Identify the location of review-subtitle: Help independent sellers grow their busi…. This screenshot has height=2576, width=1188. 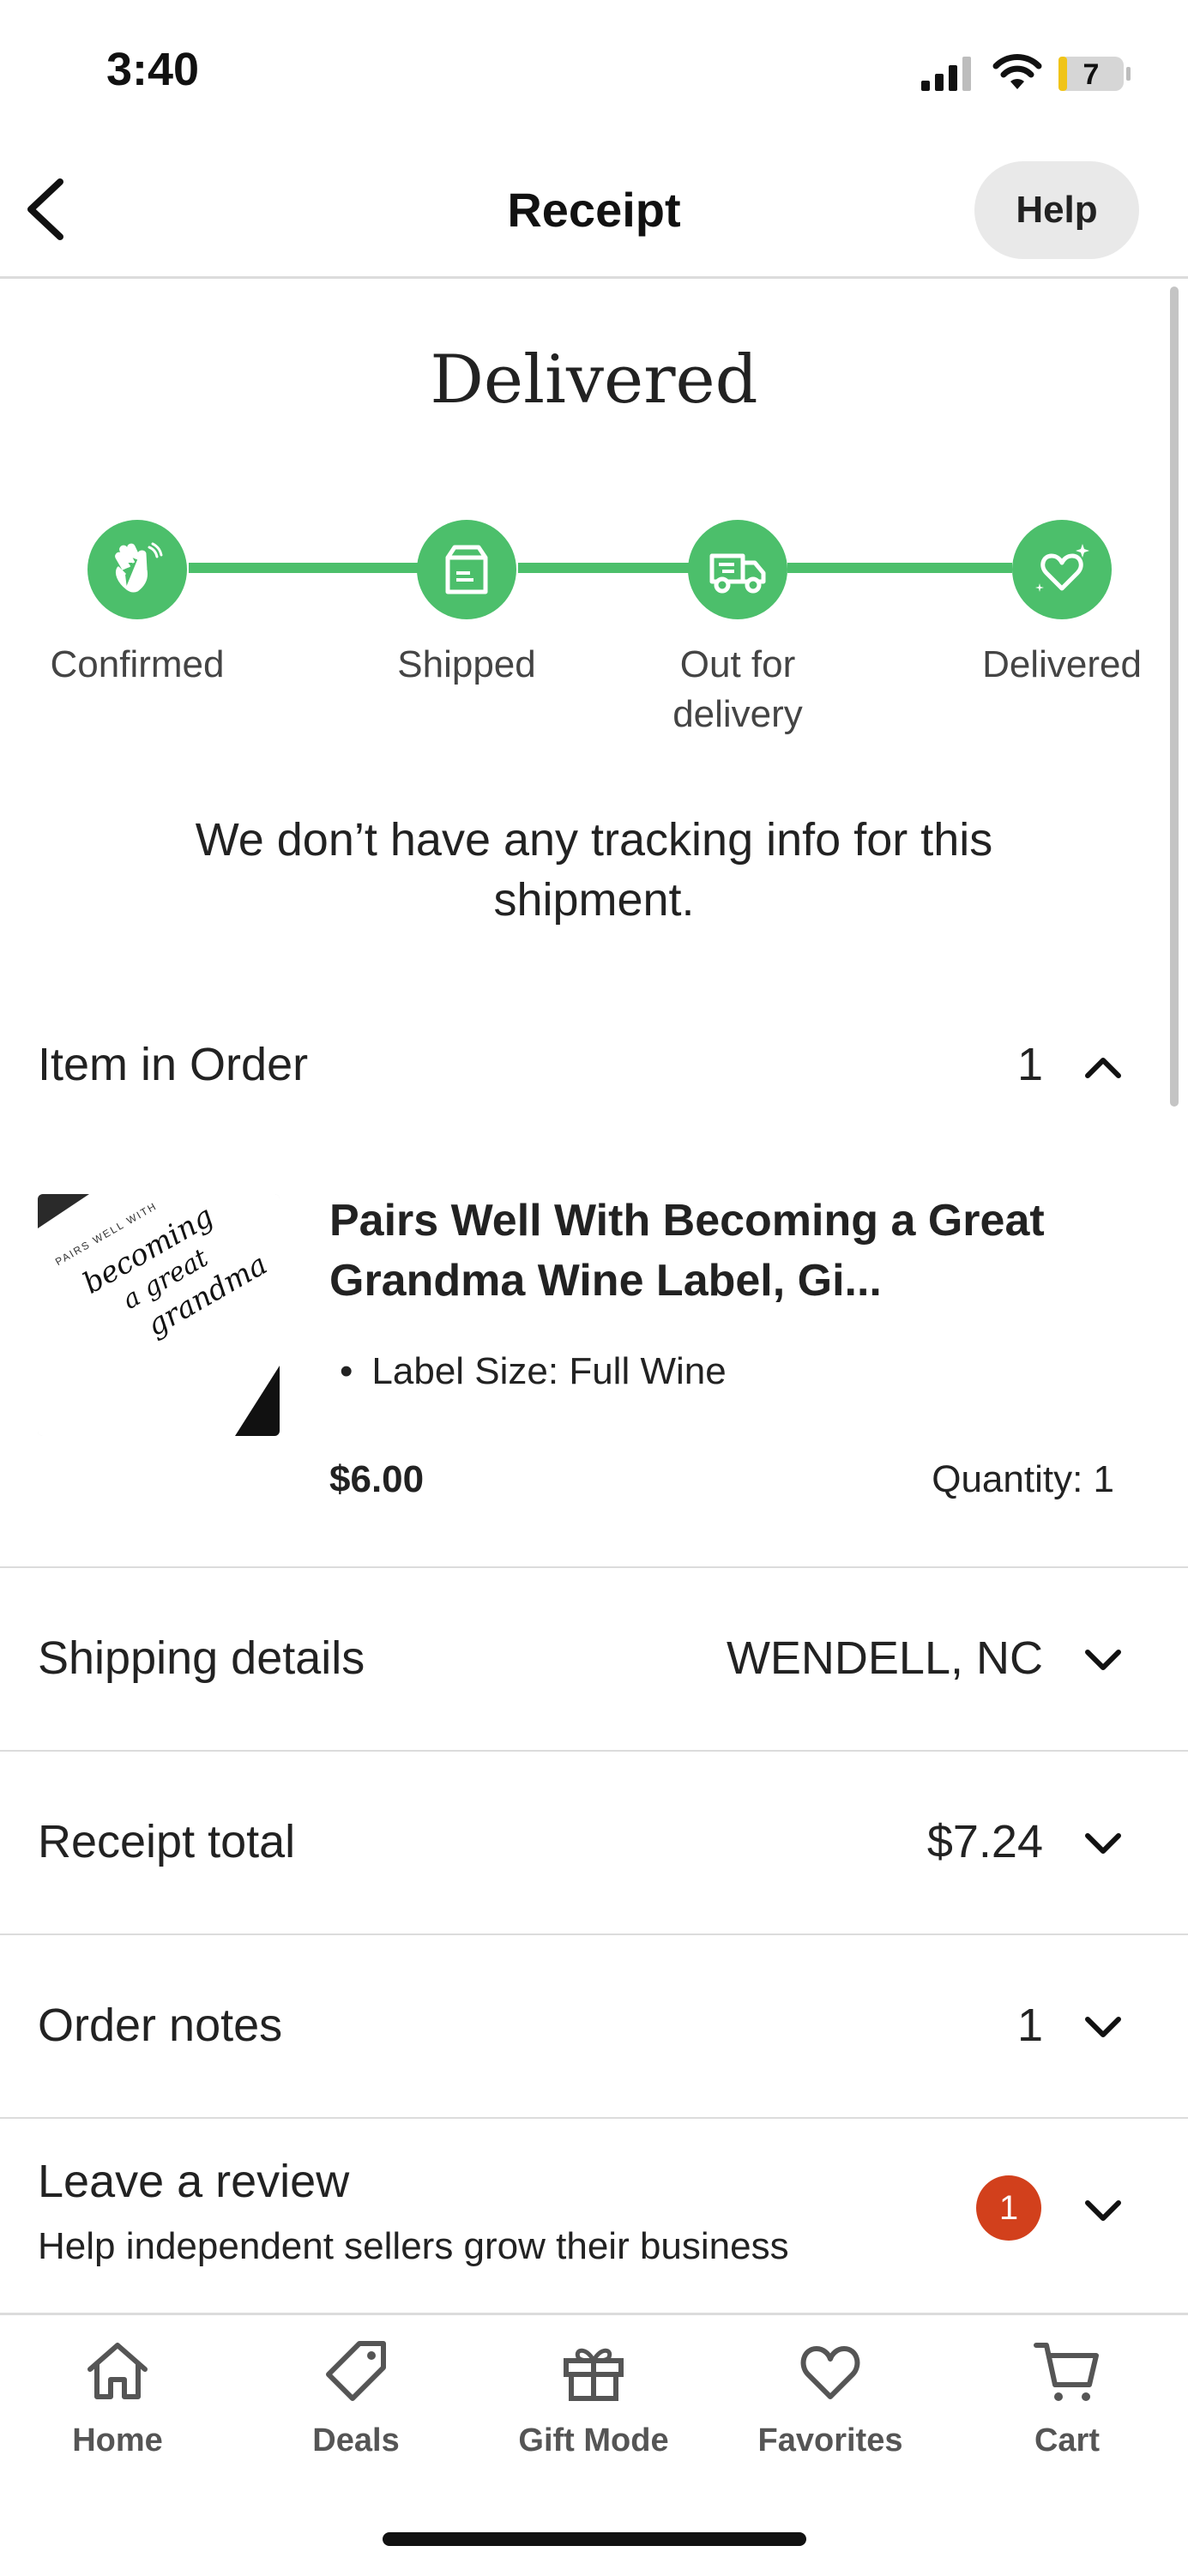
(413, 2246).